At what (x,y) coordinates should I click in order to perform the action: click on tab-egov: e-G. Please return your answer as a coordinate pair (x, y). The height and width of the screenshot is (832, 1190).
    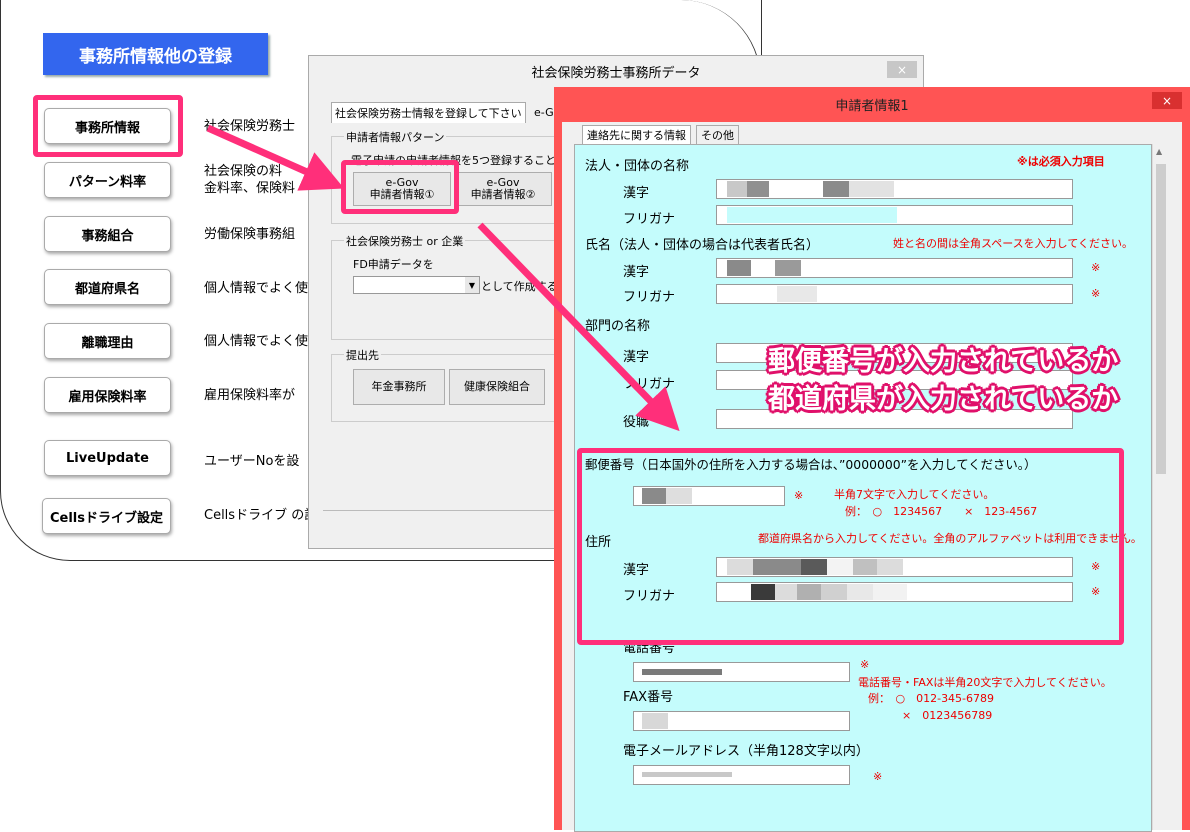
    Looking at the image, I should click on (544, 112).